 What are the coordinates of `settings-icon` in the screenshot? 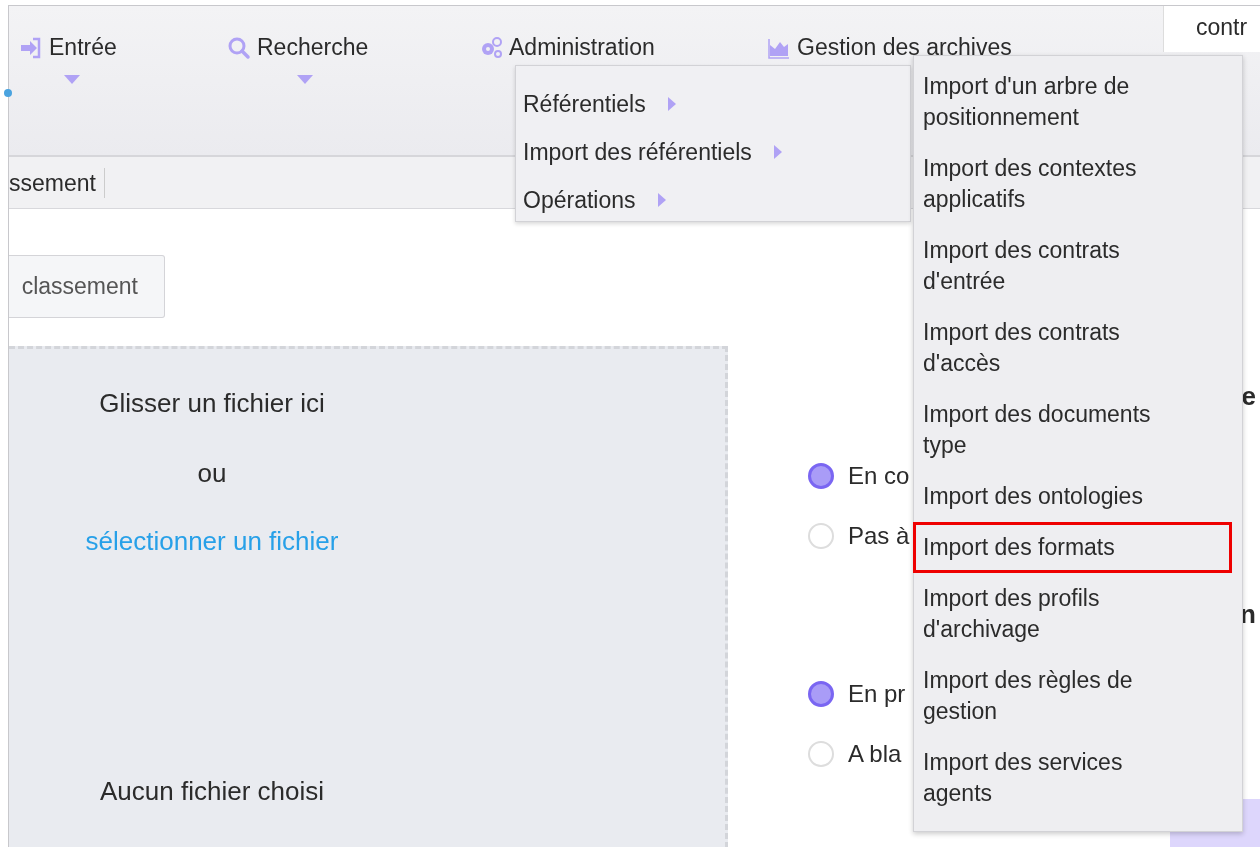 It's located at (491, 47).